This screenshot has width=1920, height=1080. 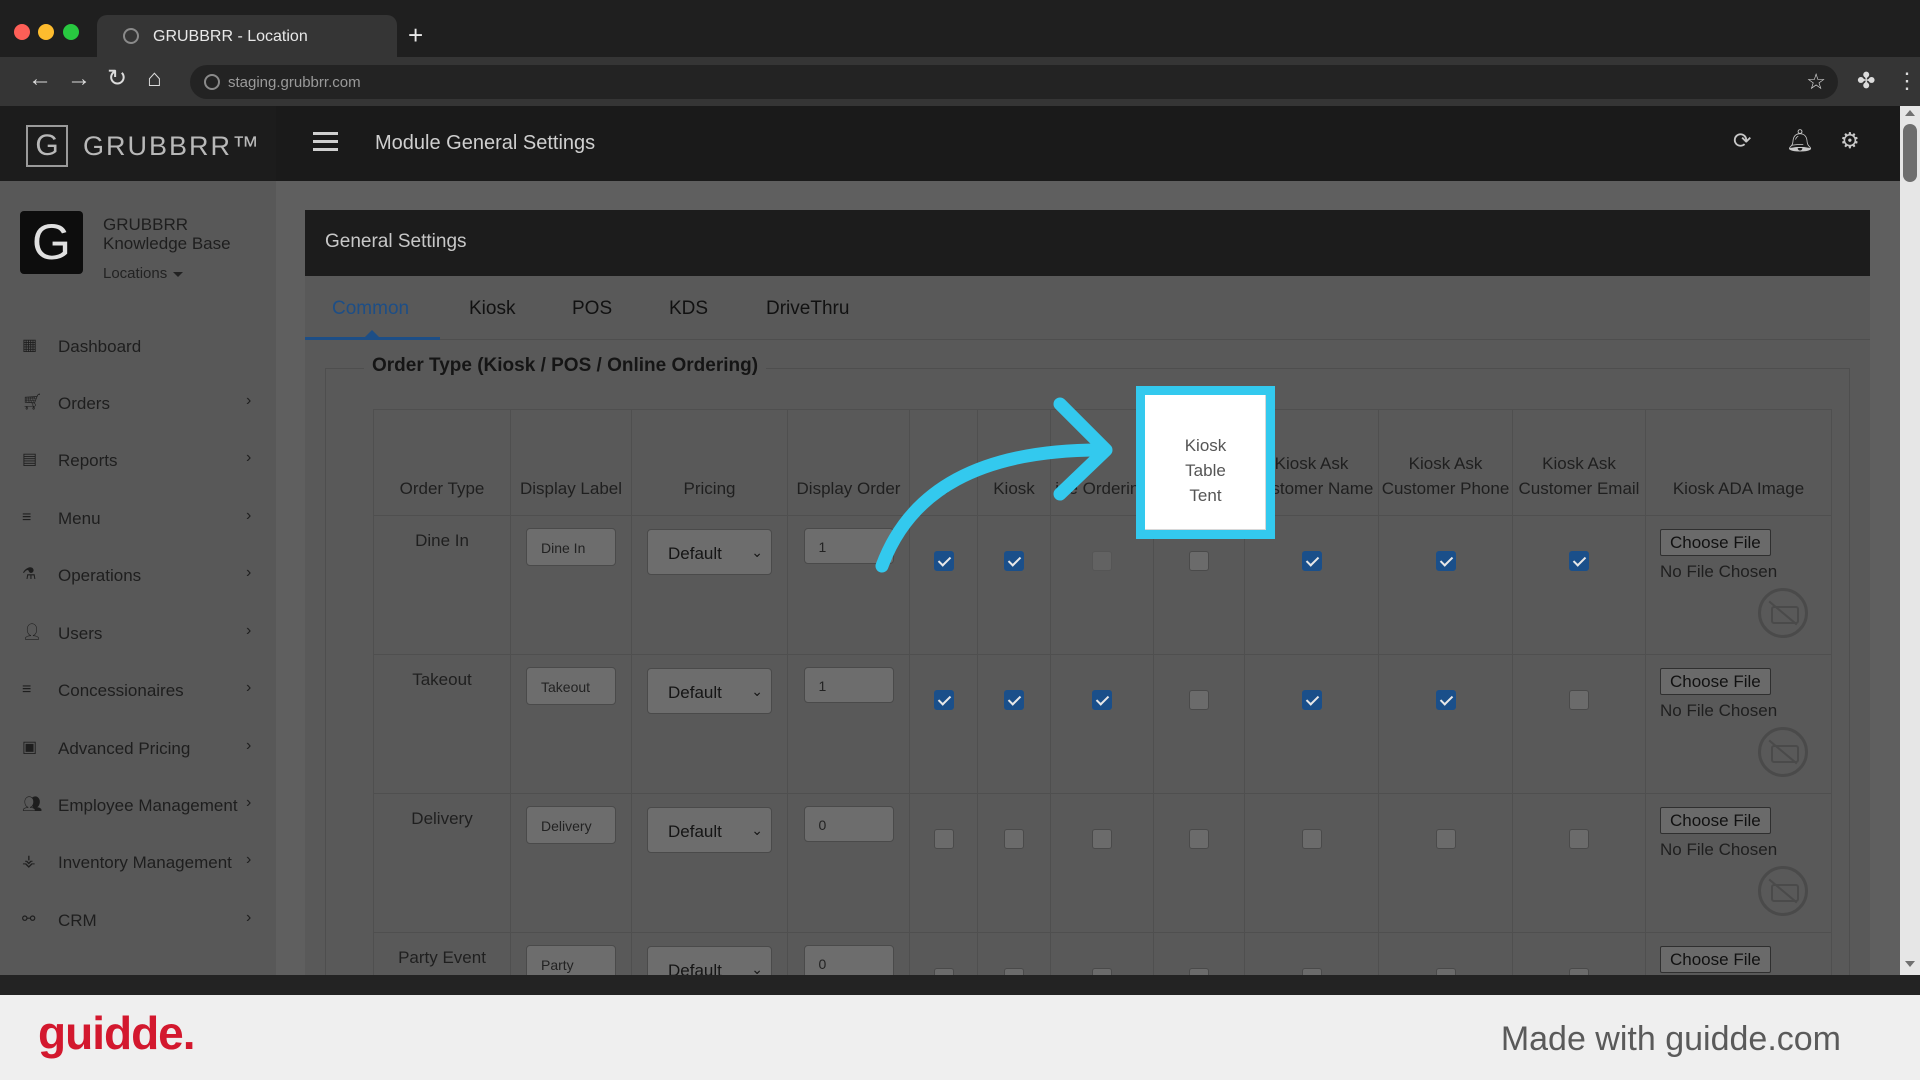 What do you see at coordinates (71, 32) in the screenshot?
I see `maximize-window-button` at bounding box center [71, 32].